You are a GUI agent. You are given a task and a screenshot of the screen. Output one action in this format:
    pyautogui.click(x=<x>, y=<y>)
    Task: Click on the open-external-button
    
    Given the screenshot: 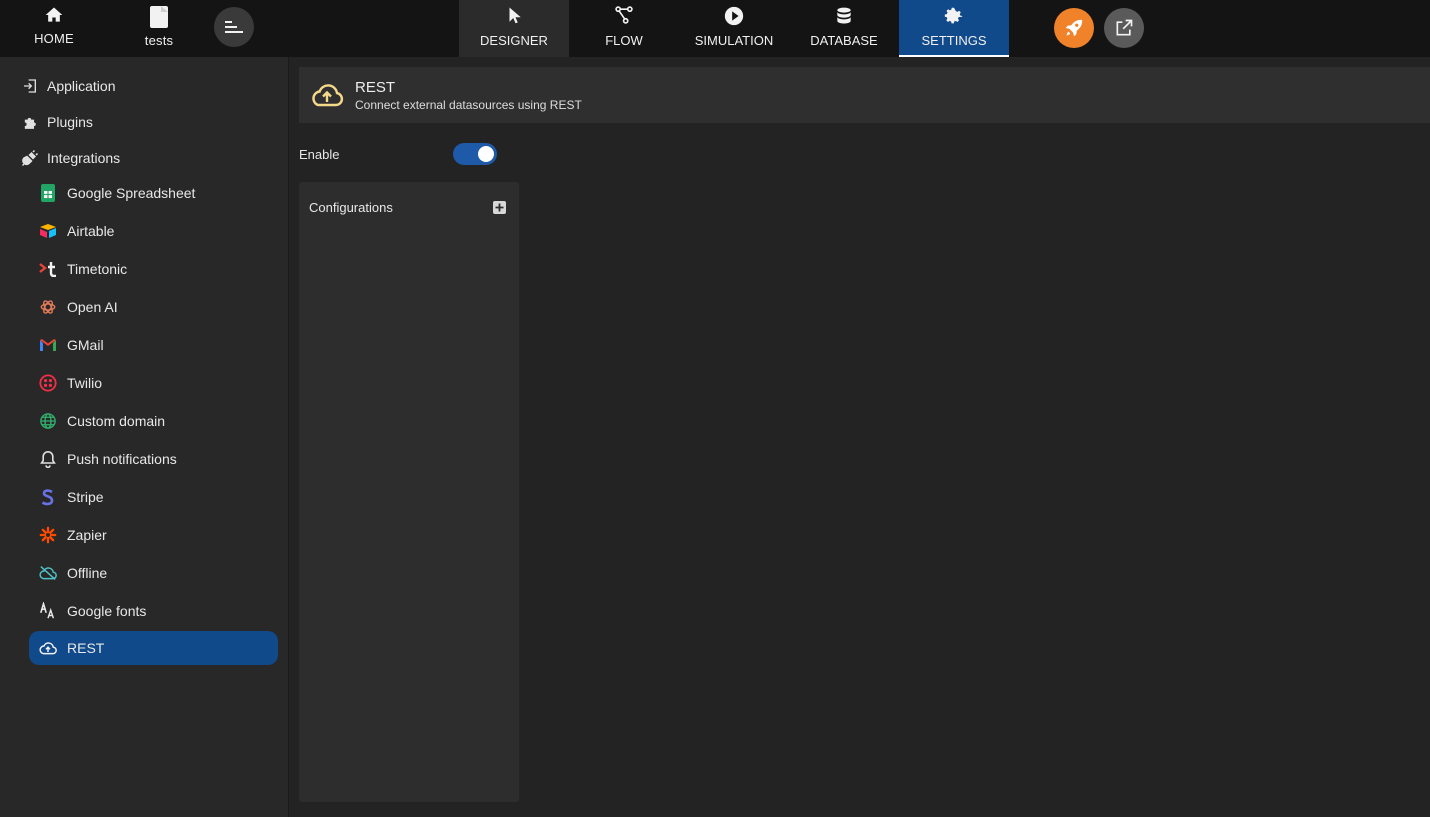 What is the action you would take?
    pyautogui.click(x=1124, y=28)
    